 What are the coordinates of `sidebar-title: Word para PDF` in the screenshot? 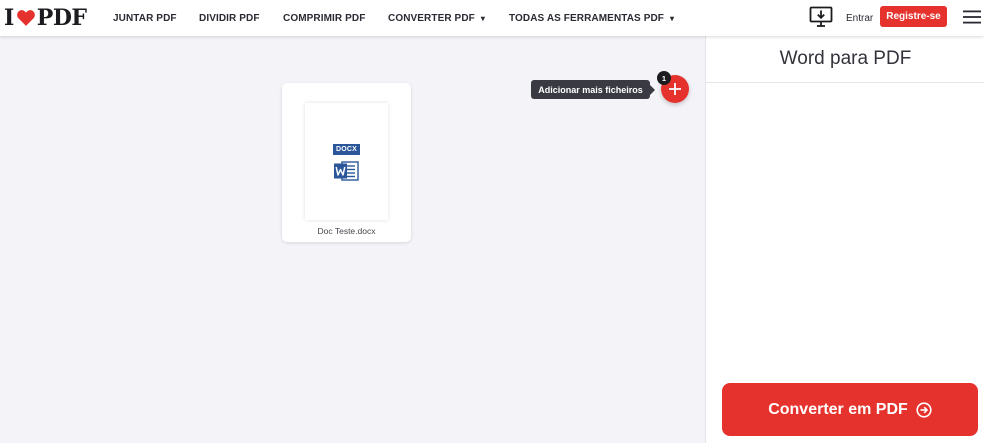 It's located at (845, 59).